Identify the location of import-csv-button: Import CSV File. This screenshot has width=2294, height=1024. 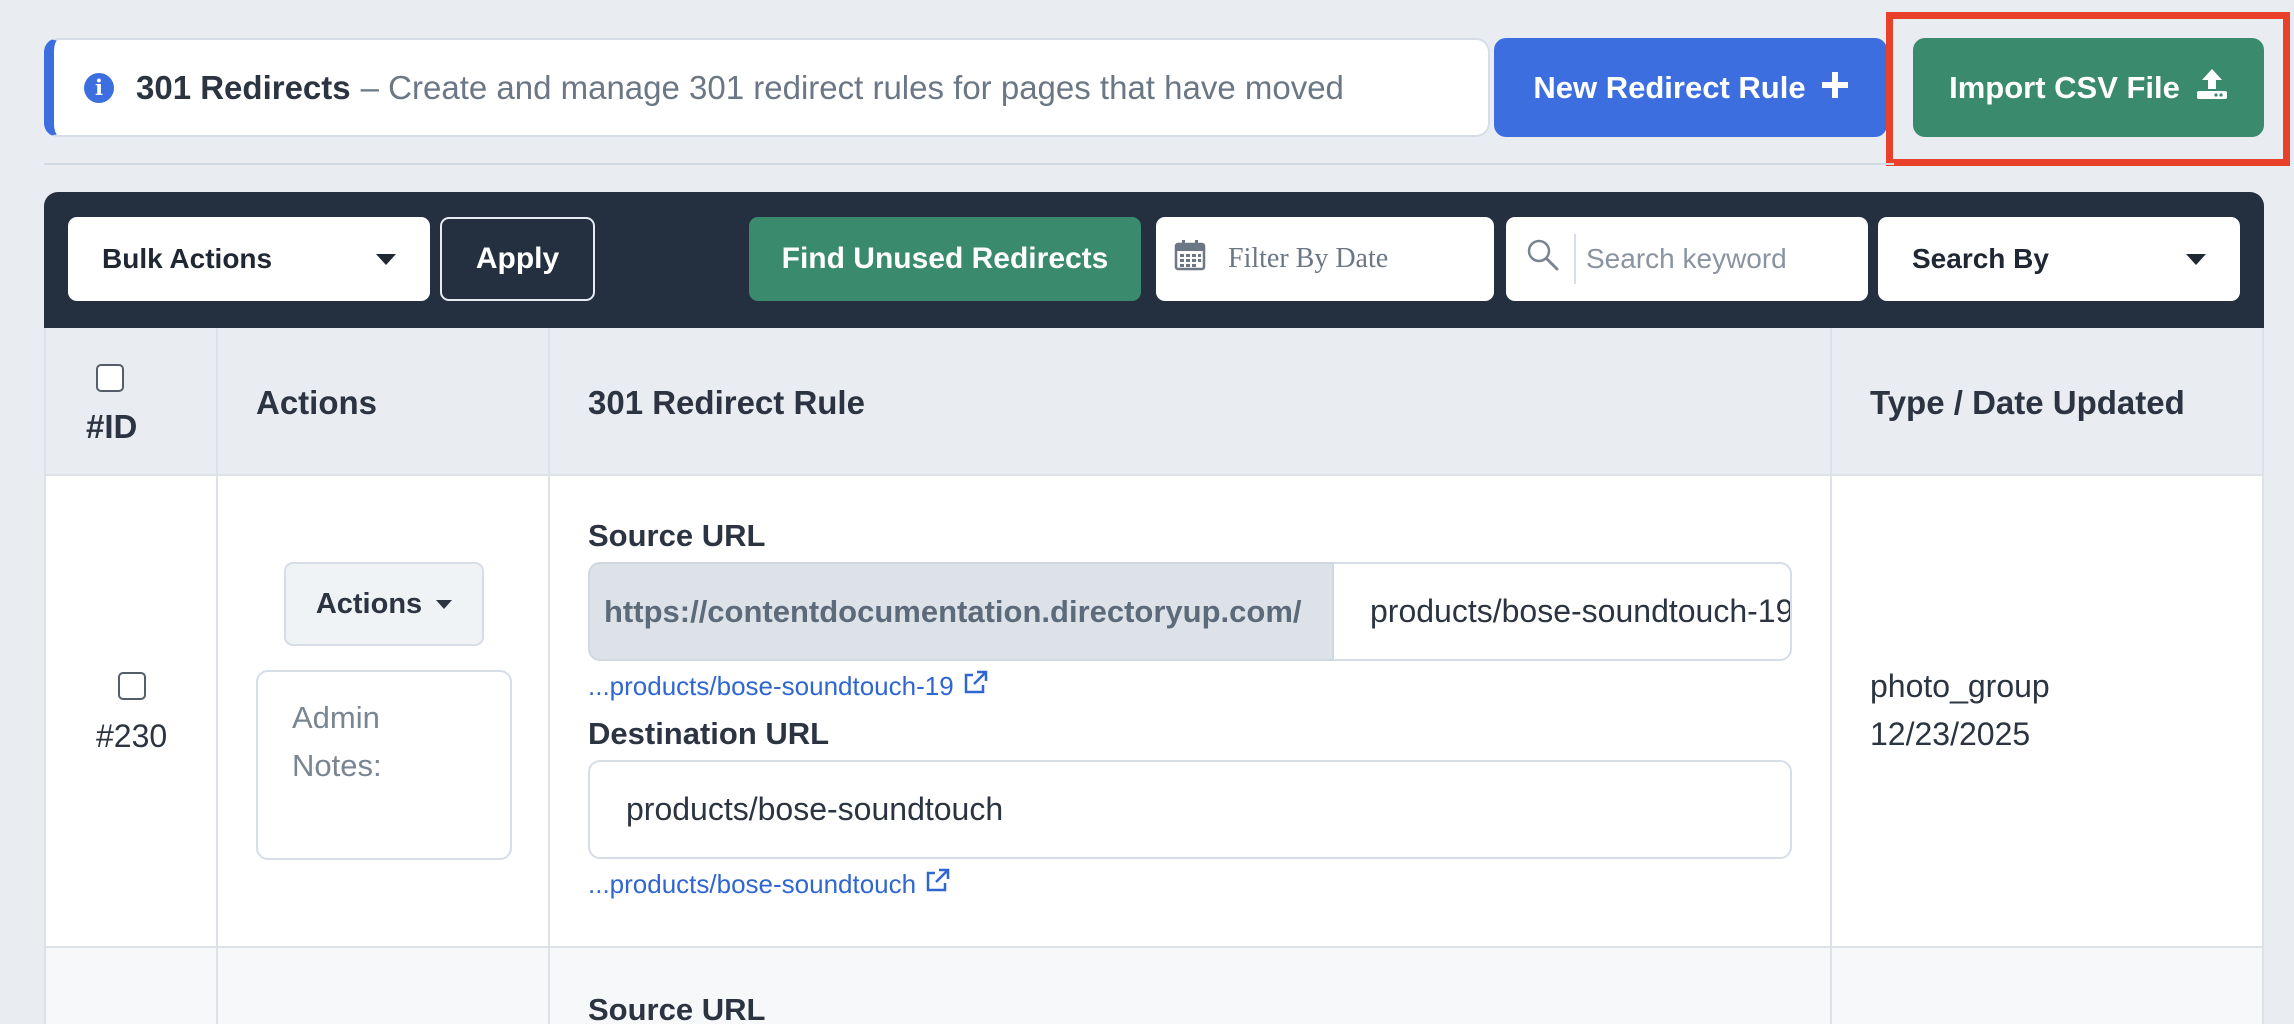
(2088, 87).